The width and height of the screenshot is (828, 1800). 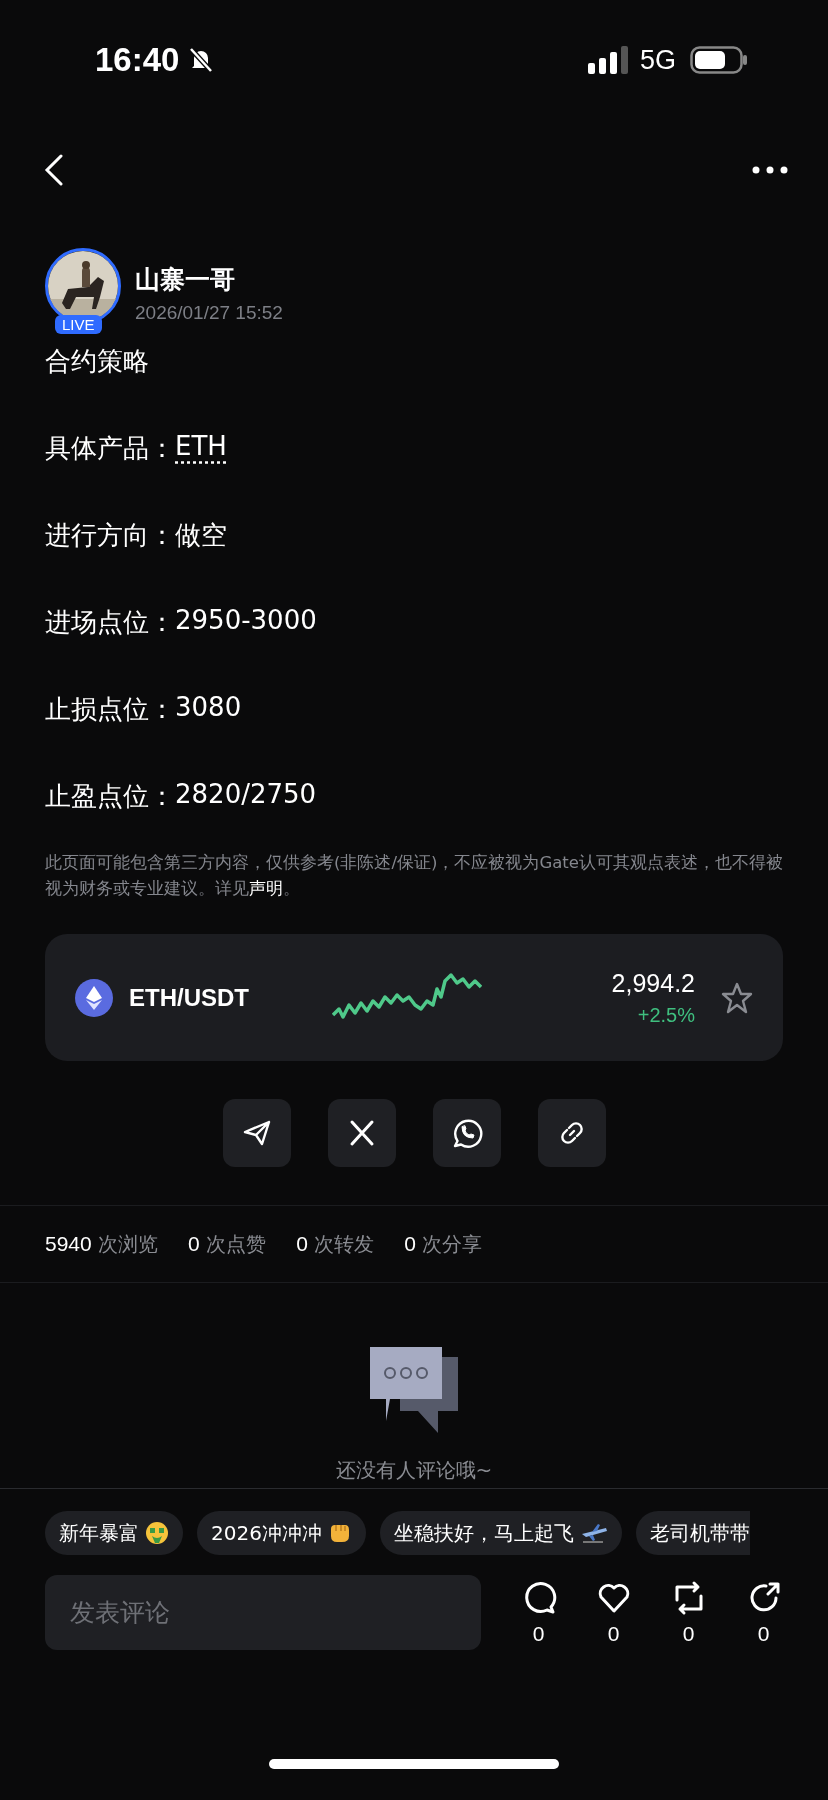 What do you see at coordinates (607, 60) in the screenshot?
I see `signal-icon` at bounding box center [607, 60].